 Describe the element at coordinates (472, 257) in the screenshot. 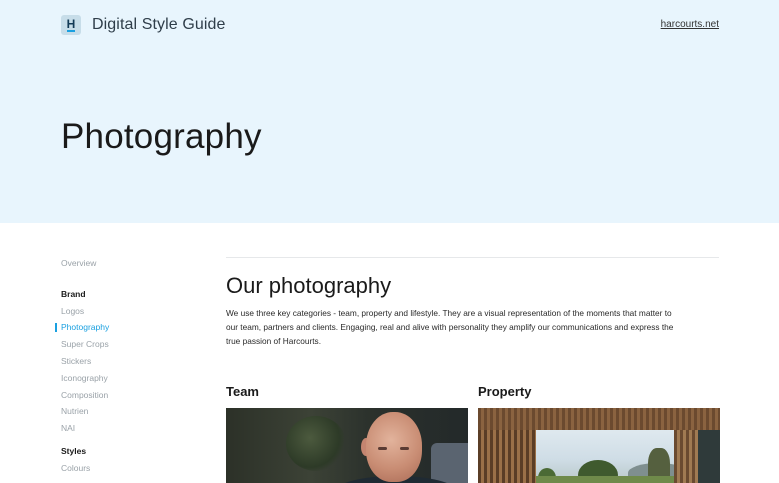

I see `section-divider` at that location.